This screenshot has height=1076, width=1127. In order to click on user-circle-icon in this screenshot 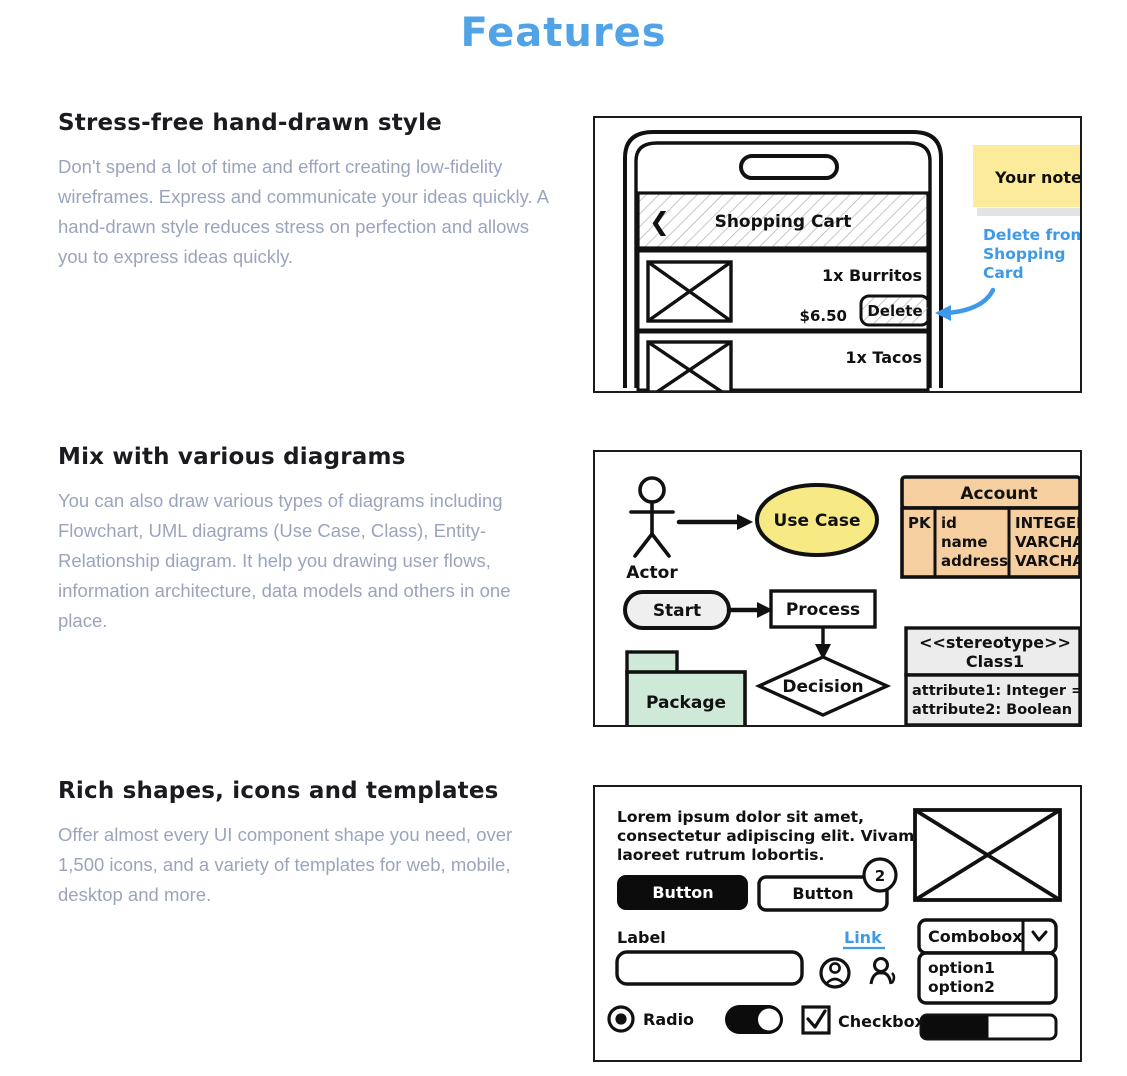, I will do `click(835, 973)`.